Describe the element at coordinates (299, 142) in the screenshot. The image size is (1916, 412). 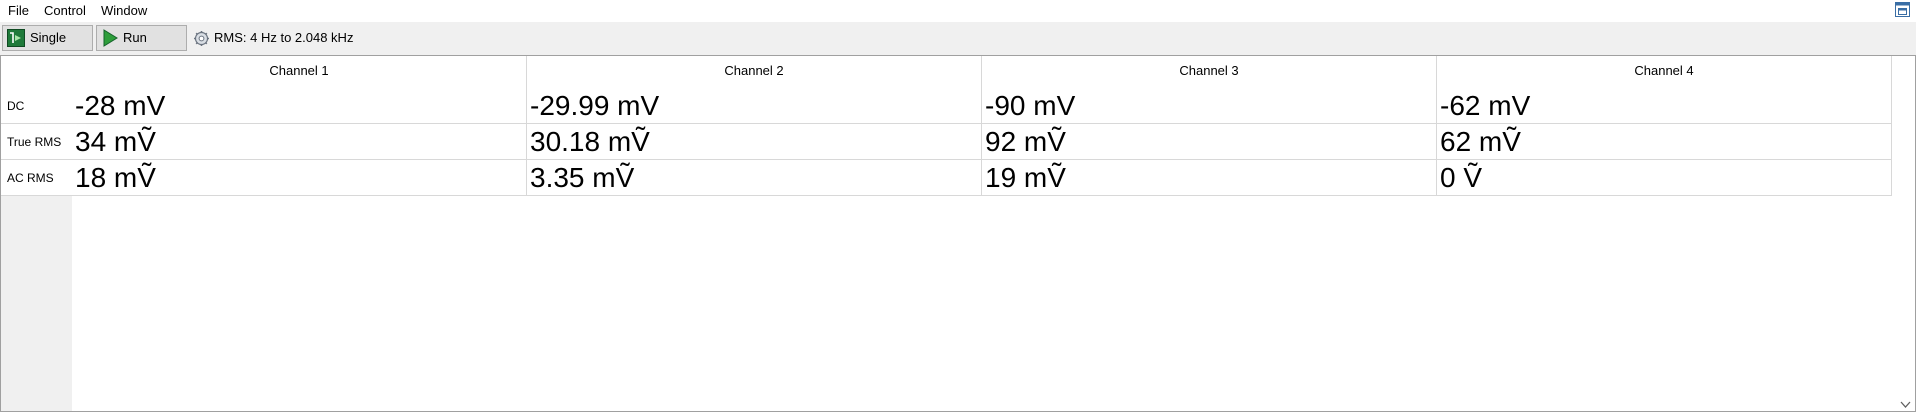
I see `cell-true-rms-channel-1: 34 mṼ` at that location.